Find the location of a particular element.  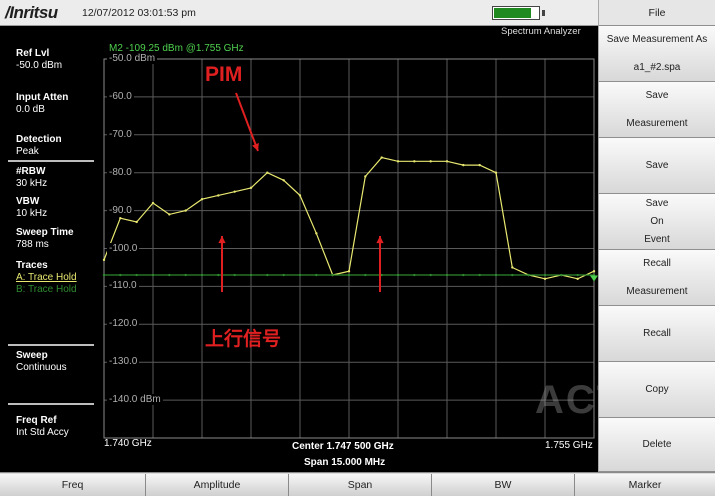

y-tick-label: -60.0 is located at coordinates (120, 96).